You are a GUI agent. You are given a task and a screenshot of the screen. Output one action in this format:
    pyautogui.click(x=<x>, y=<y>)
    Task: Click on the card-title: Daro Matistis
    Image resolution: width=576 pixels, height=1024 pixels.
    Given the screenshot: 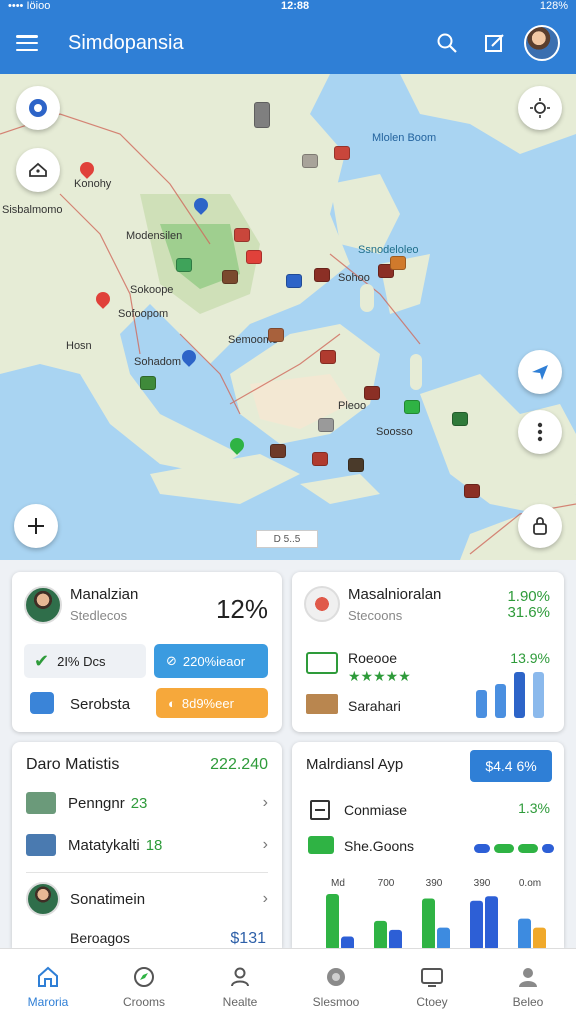 What is the action you would take?
    pyautogui.click(x=73, y=764)
    